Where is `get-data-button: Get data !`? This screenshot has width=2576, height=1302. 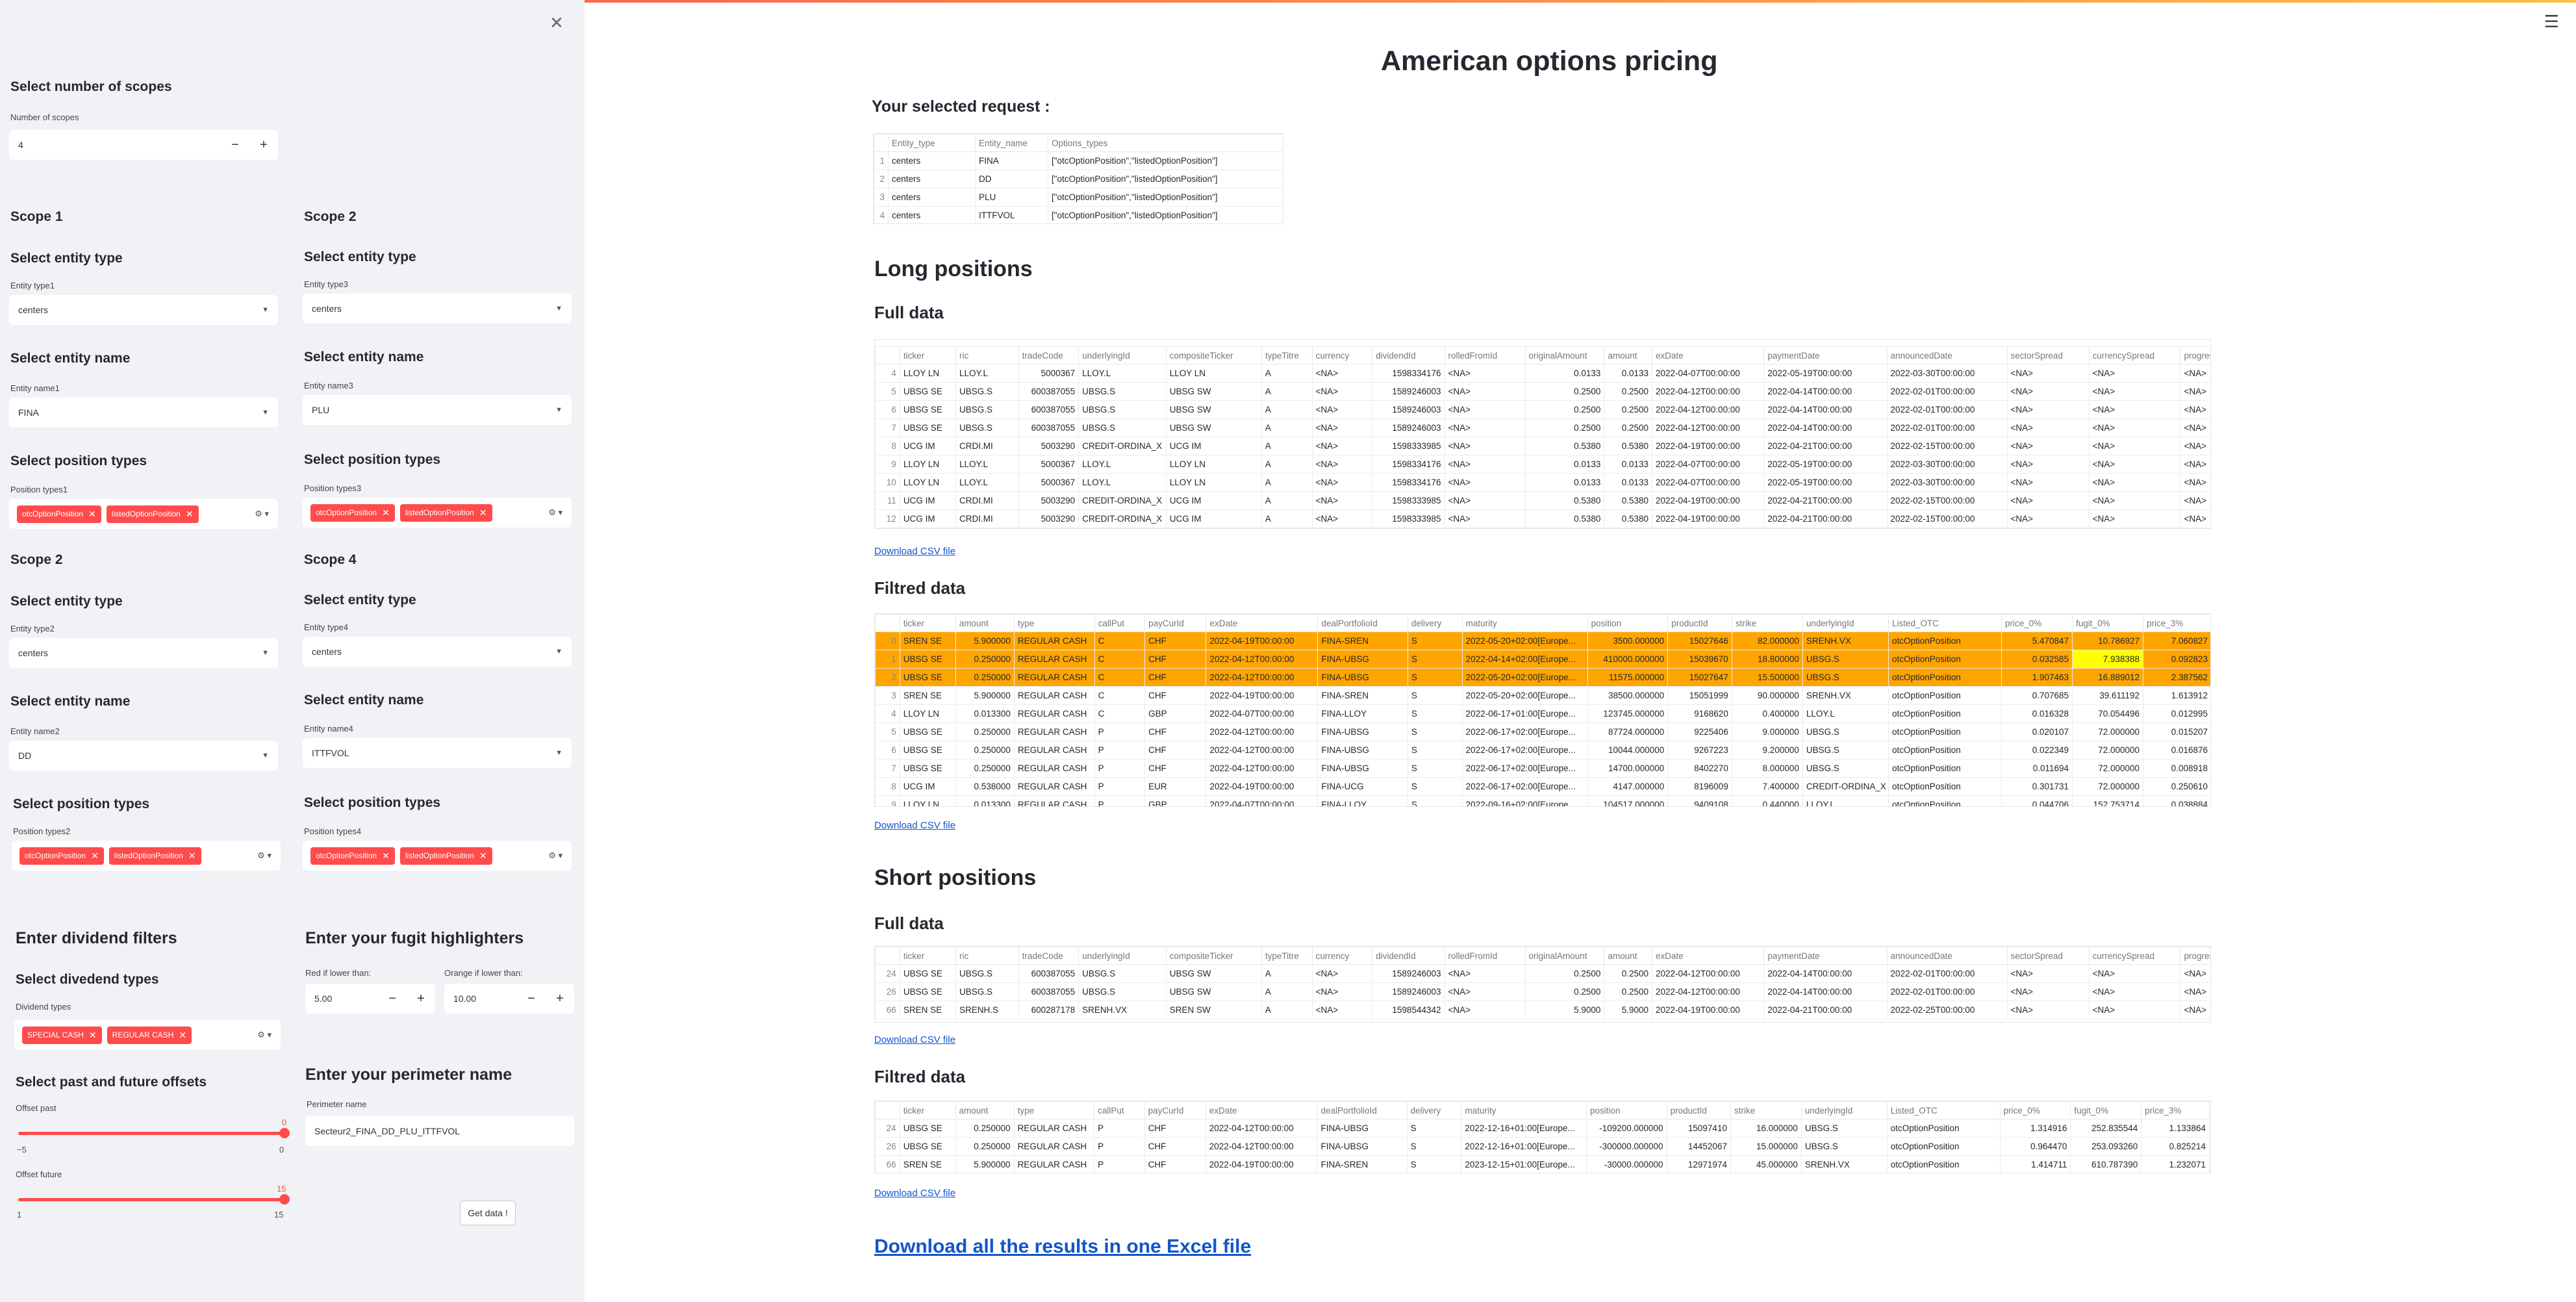
get-data-button: Get data ! is located at coordinates (488, 1213).